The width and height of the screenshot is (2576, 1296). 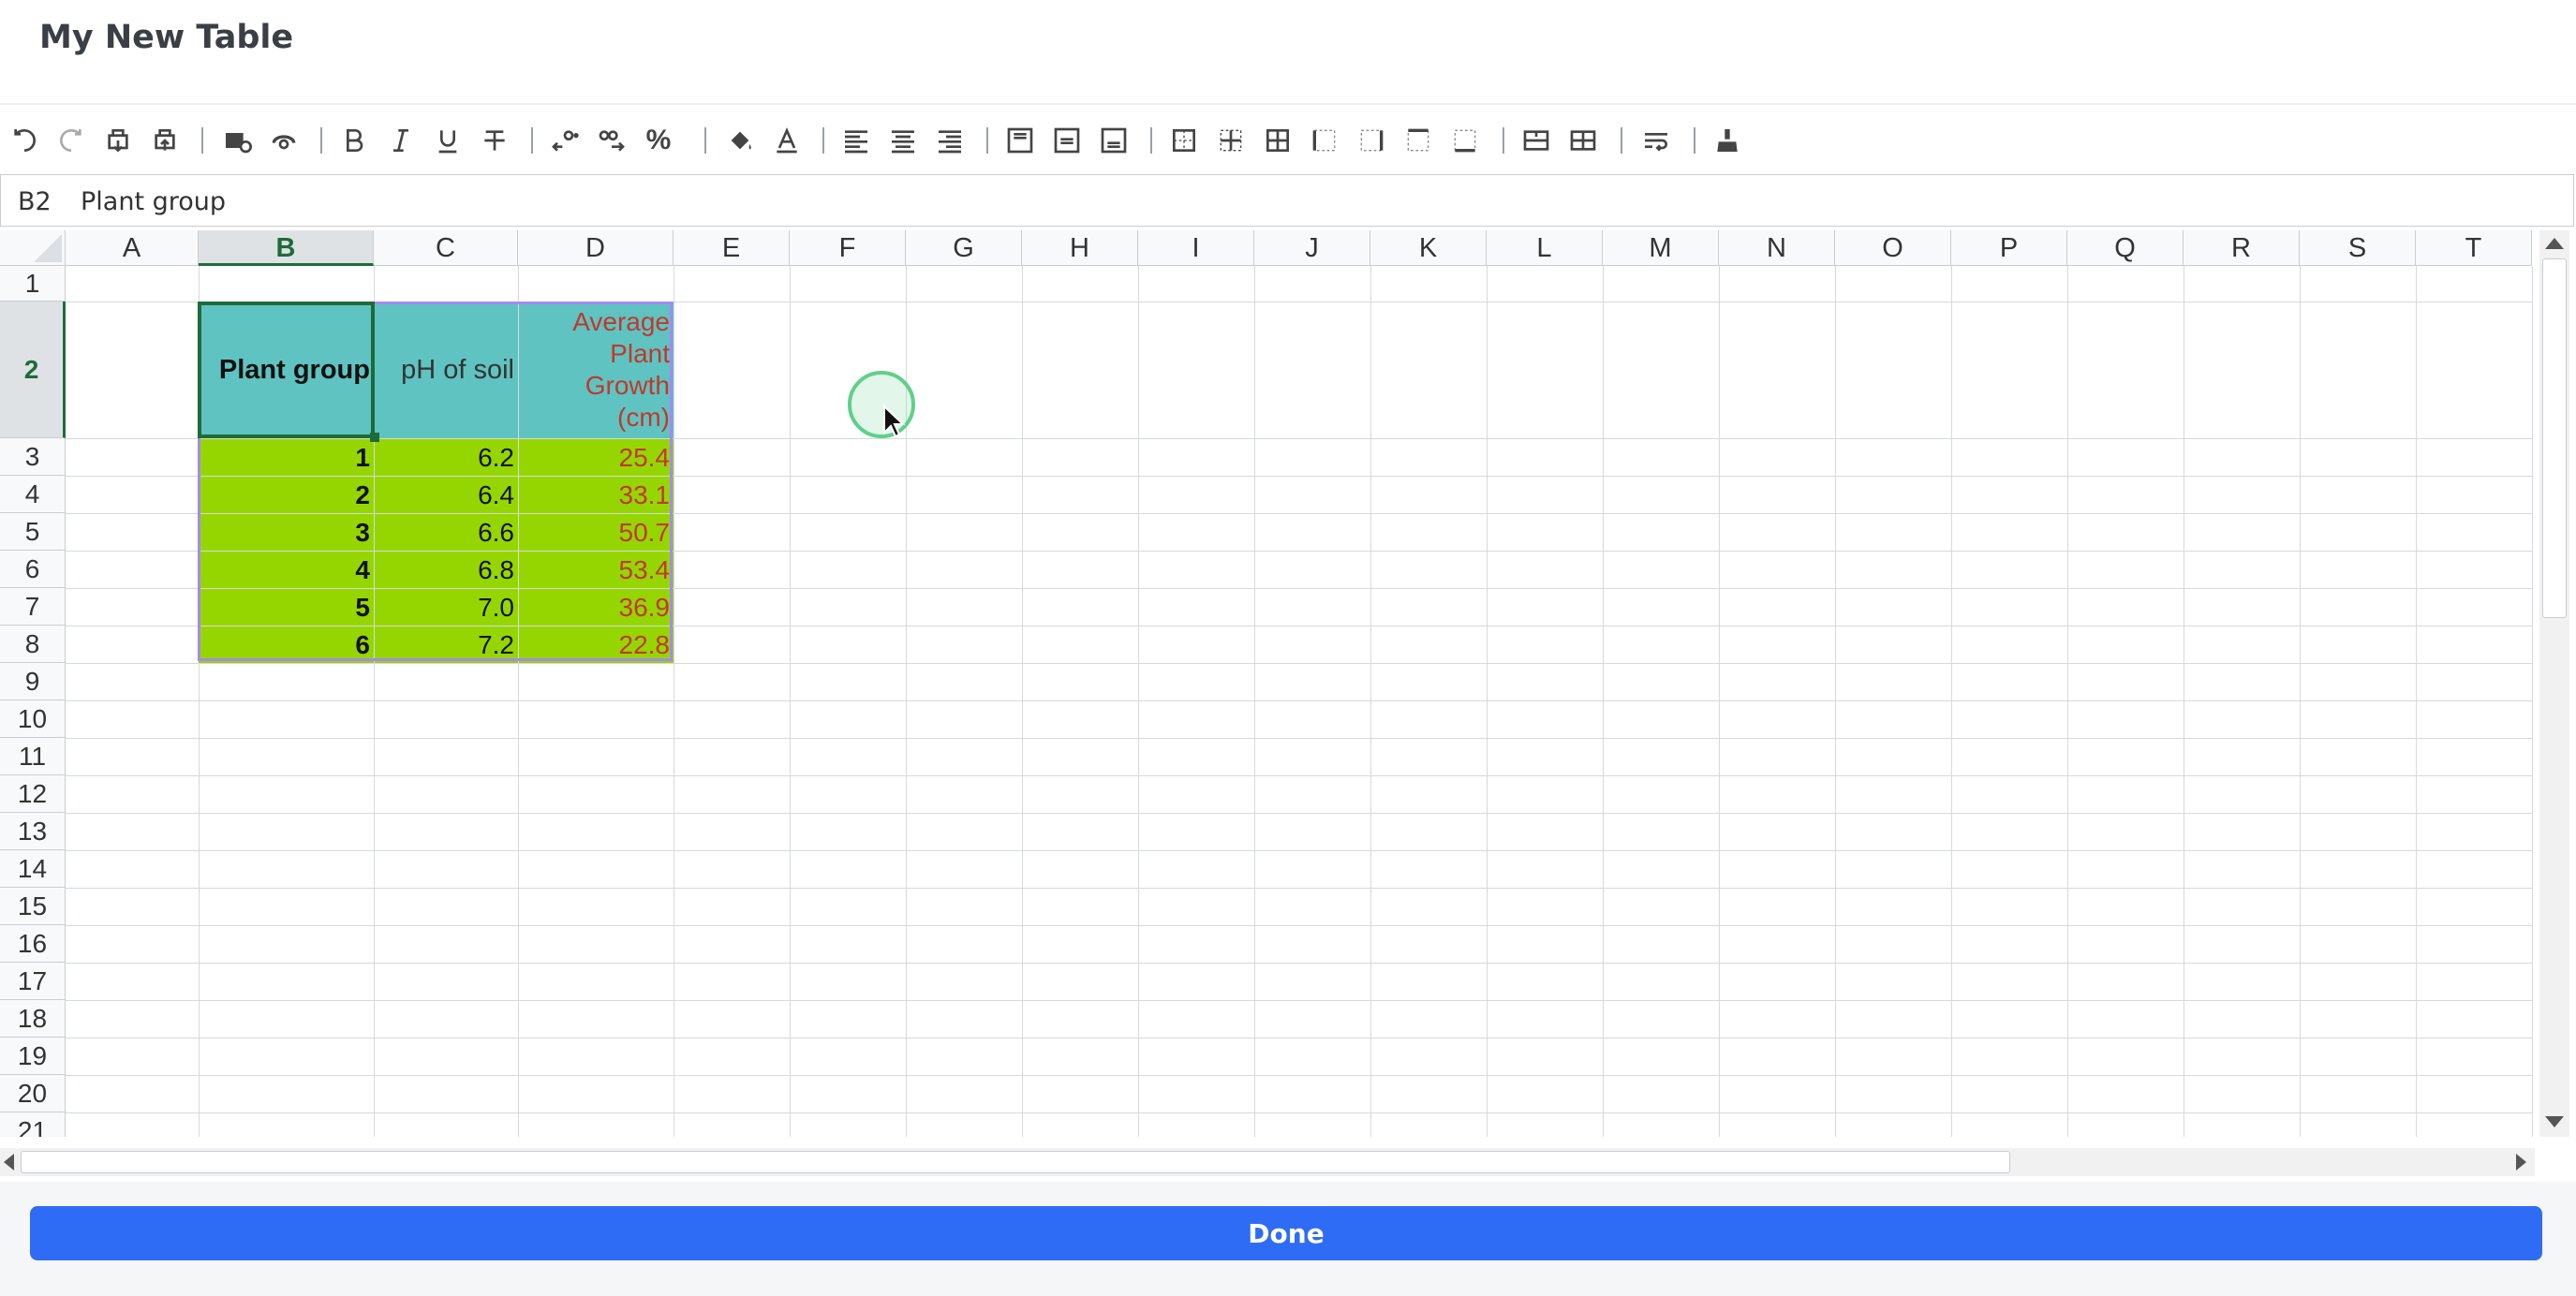 I want to click on column-header-r: R, so click(x=2242, y=248).